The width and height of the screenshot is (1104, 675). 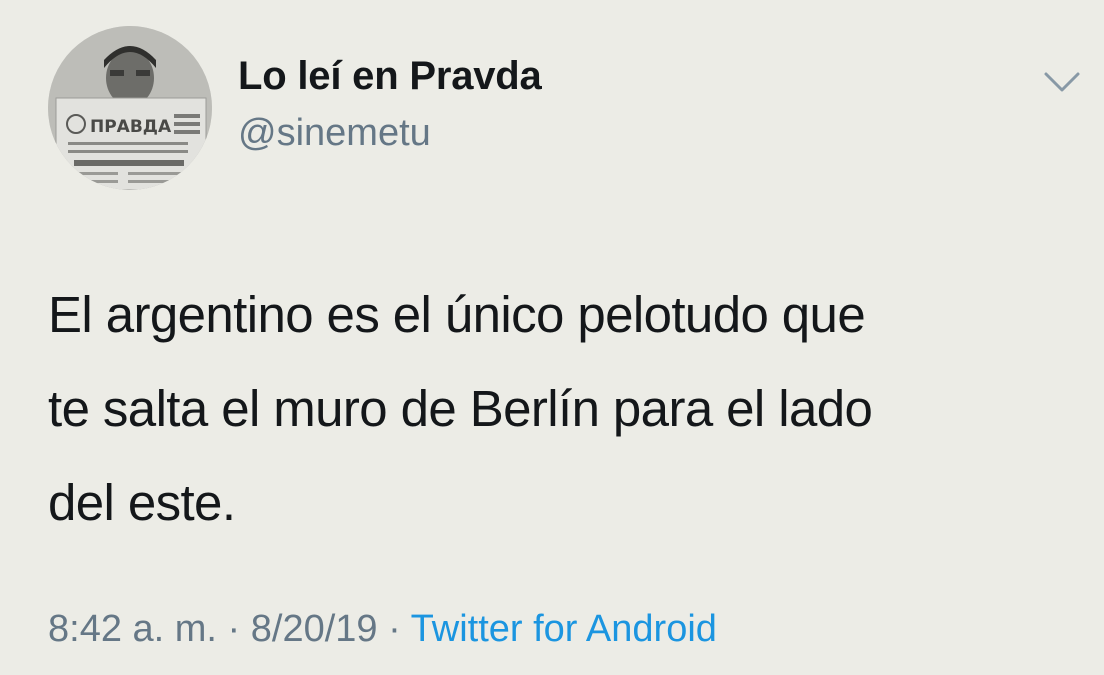 What do you see at coordinates (142, 502) in the screenshot?
I see `tweet-text-line: del este.` at bounding box center [142, 502].